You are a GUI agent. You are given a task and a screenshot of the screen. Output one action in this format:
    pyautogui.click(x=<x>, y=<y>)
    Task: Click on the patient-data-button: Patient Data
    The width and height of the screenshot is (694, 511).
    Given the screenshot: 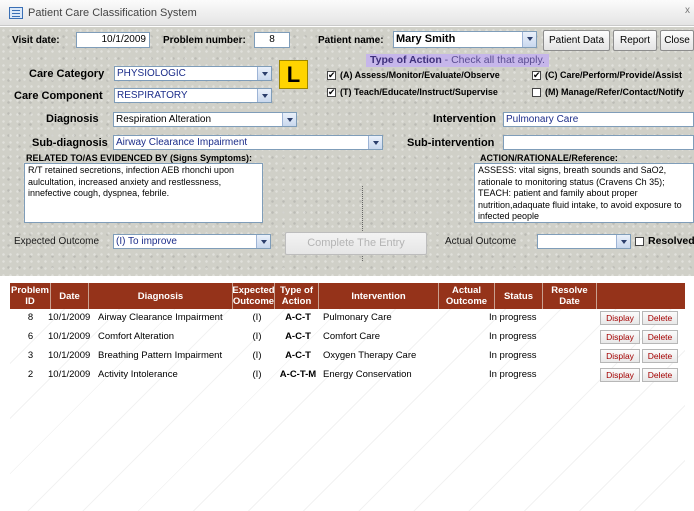 What is the action you would take?
    pyautogui.click(x=576, y=40)
    